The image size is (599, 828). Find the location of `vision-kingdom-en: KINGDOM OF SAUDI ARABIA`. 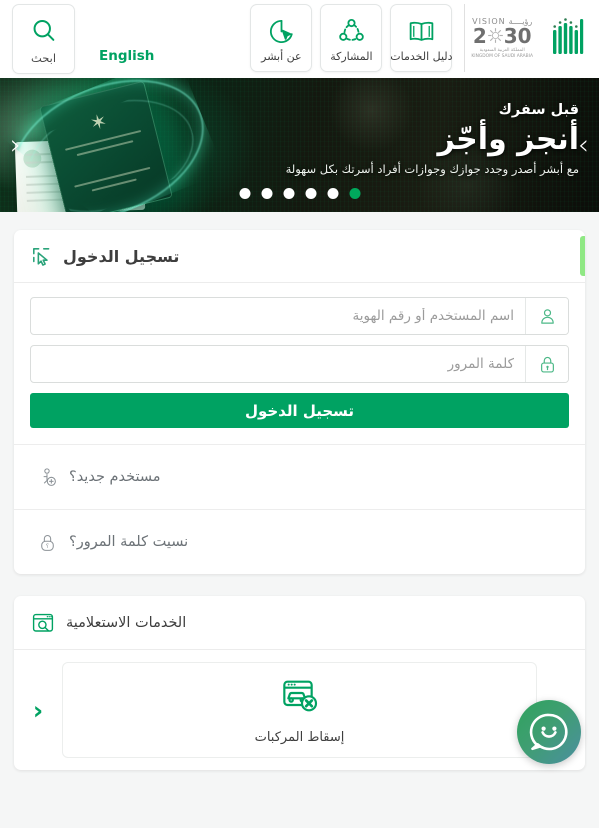

vision-kingdom-en: KINGDOM OF SAUDI ARABIA is located at coordinates (502, 56).